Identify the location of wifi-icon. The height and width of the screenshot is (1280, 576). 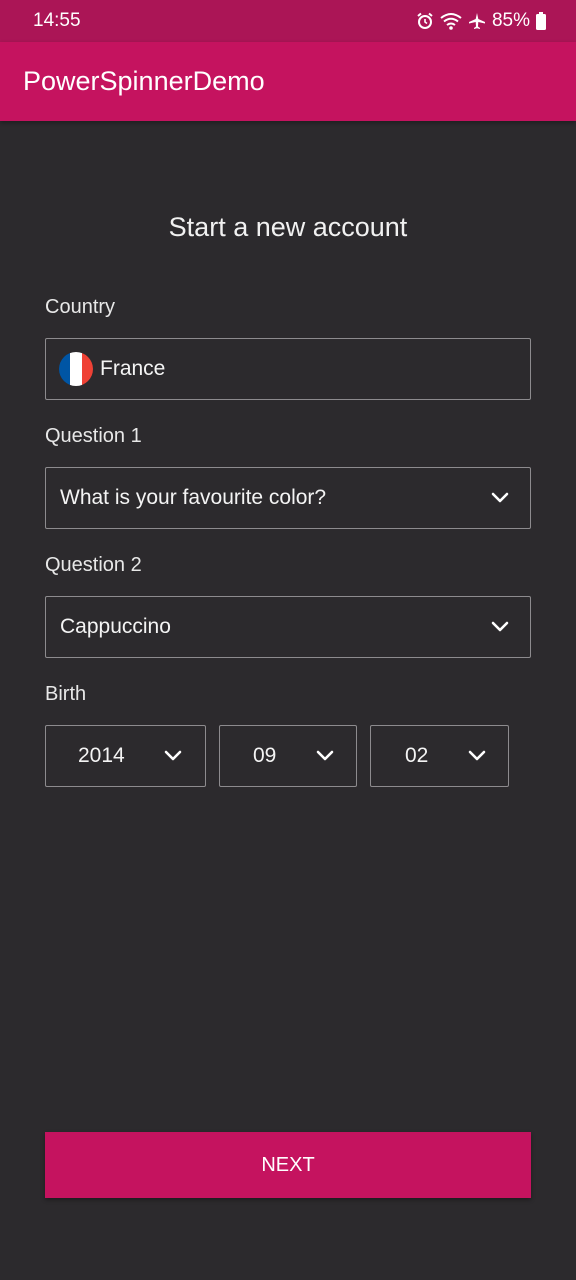
(451, 21).